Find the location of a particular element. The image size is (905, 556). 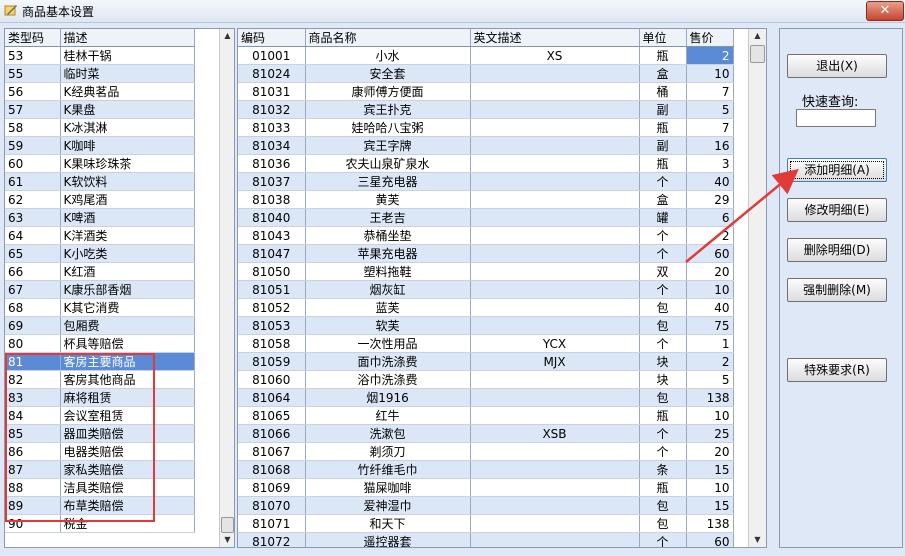

english-cell: XS is located at coordinates (555, 55).